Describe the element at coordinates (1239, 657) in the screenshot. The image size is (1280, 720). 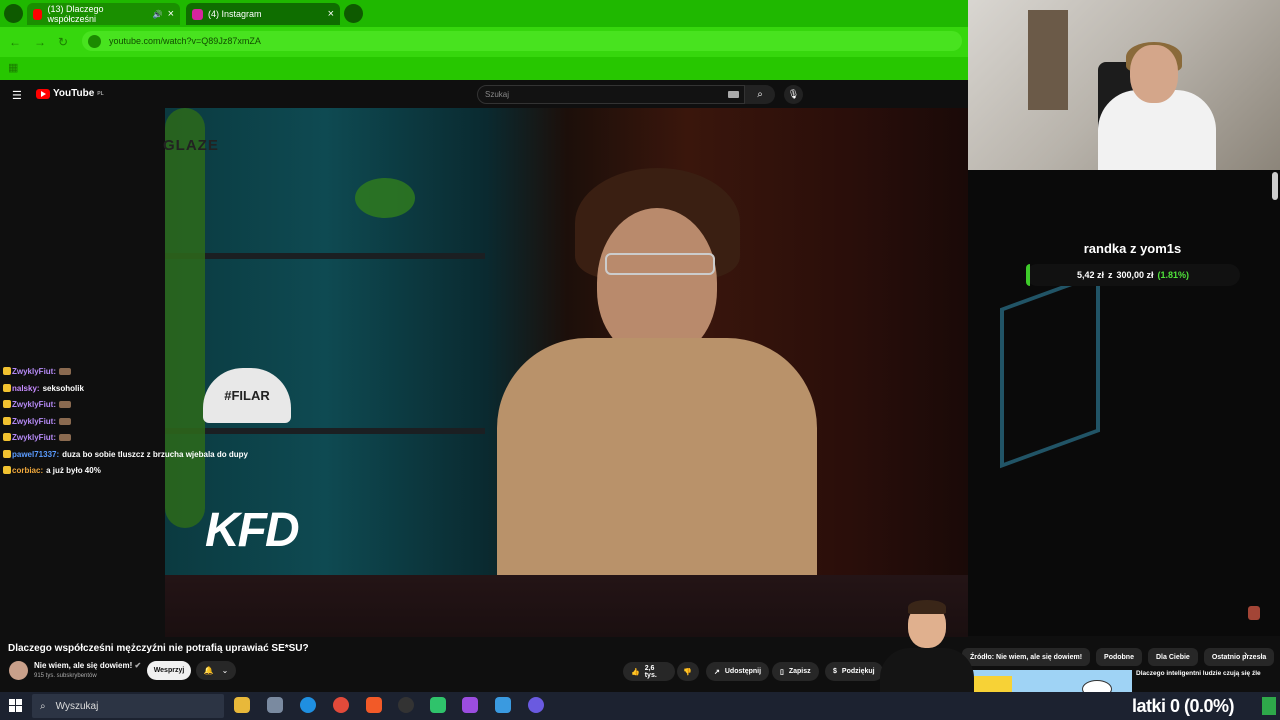
I see `chip-recent: Ostatnio przesła` at that location.